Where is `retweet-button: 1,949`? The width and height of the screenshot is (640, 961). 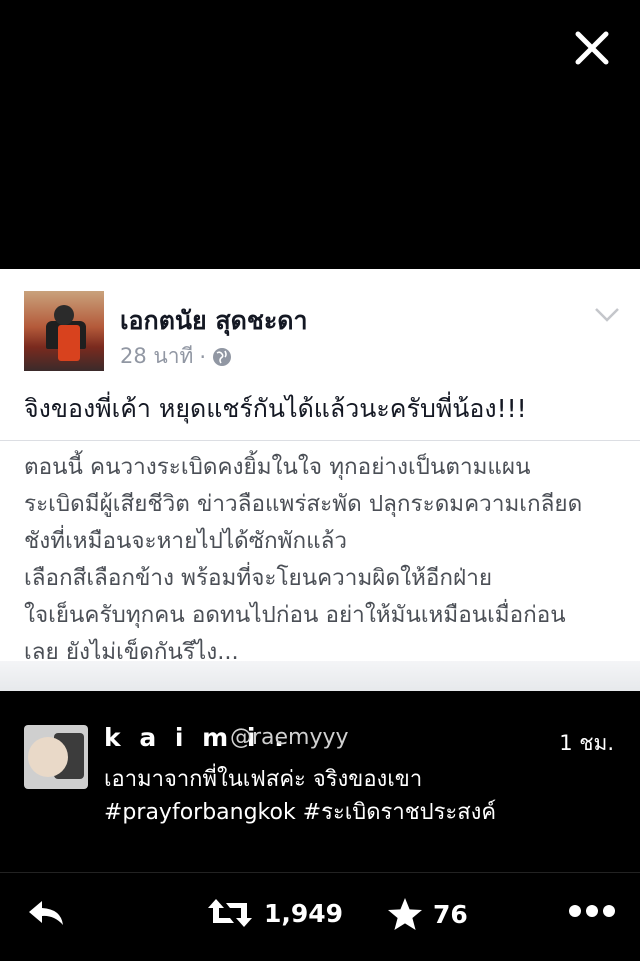
retweet-button: 1,949 is located at coordinates (274, 913).